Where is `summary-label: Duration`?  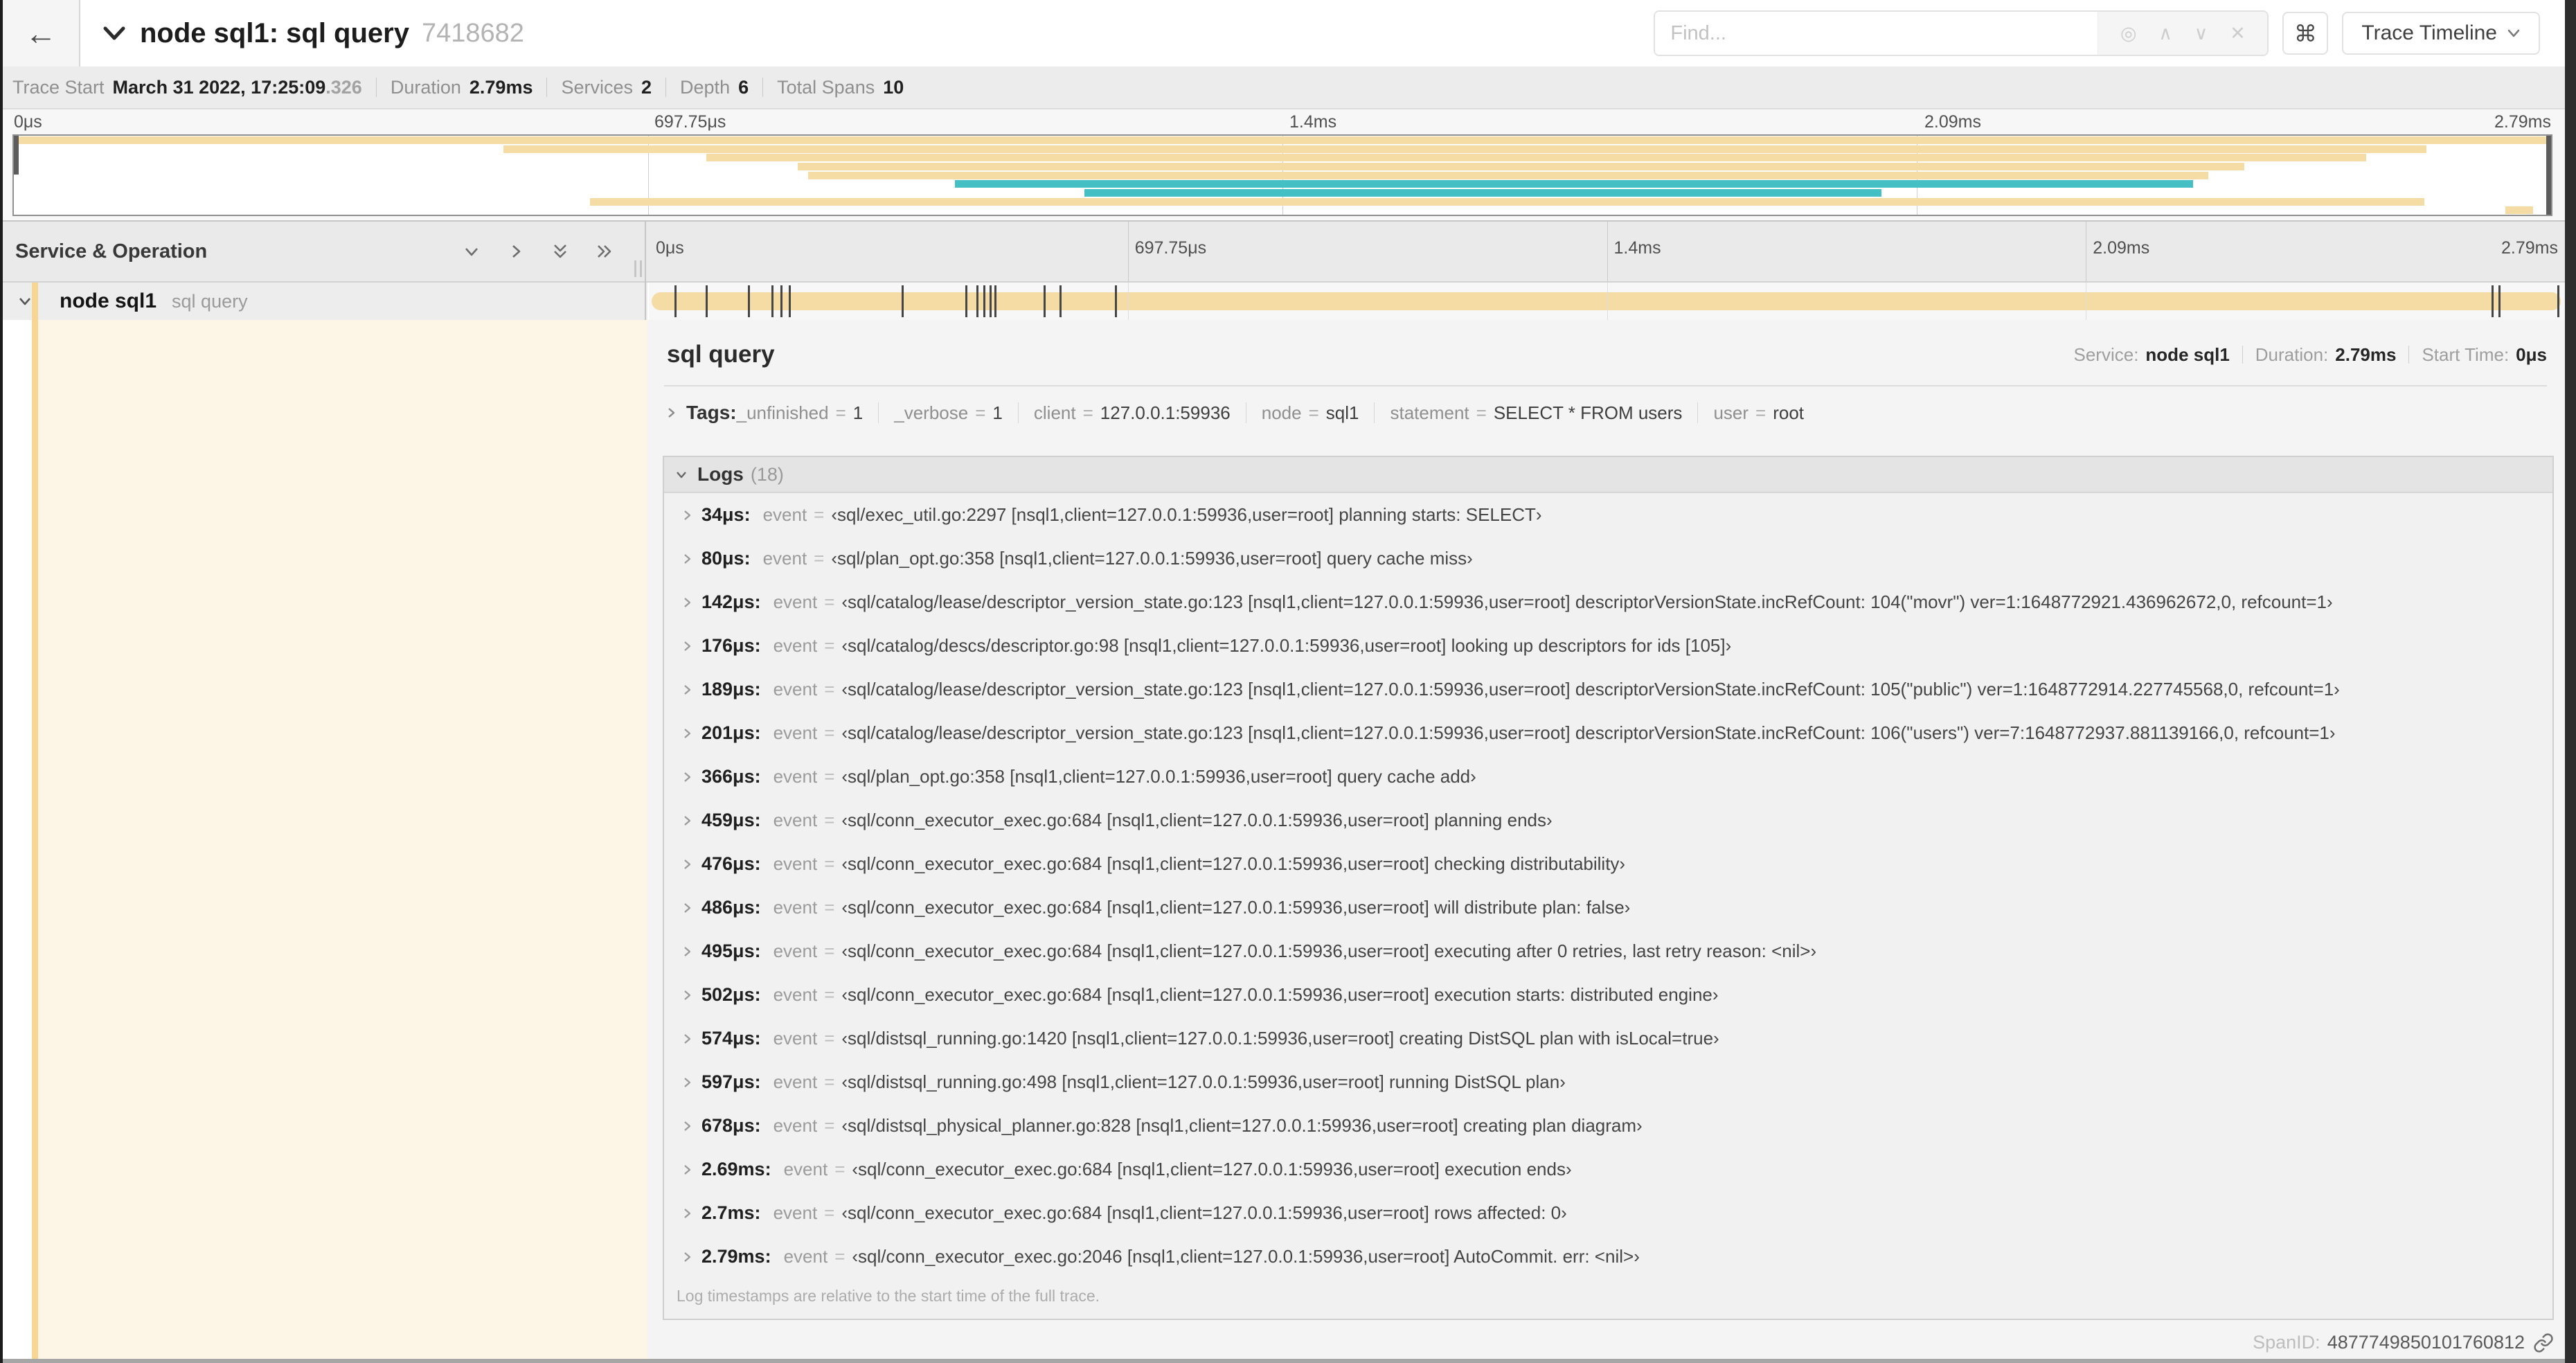 summary-label: Duration is located at coordinates (425, 87).